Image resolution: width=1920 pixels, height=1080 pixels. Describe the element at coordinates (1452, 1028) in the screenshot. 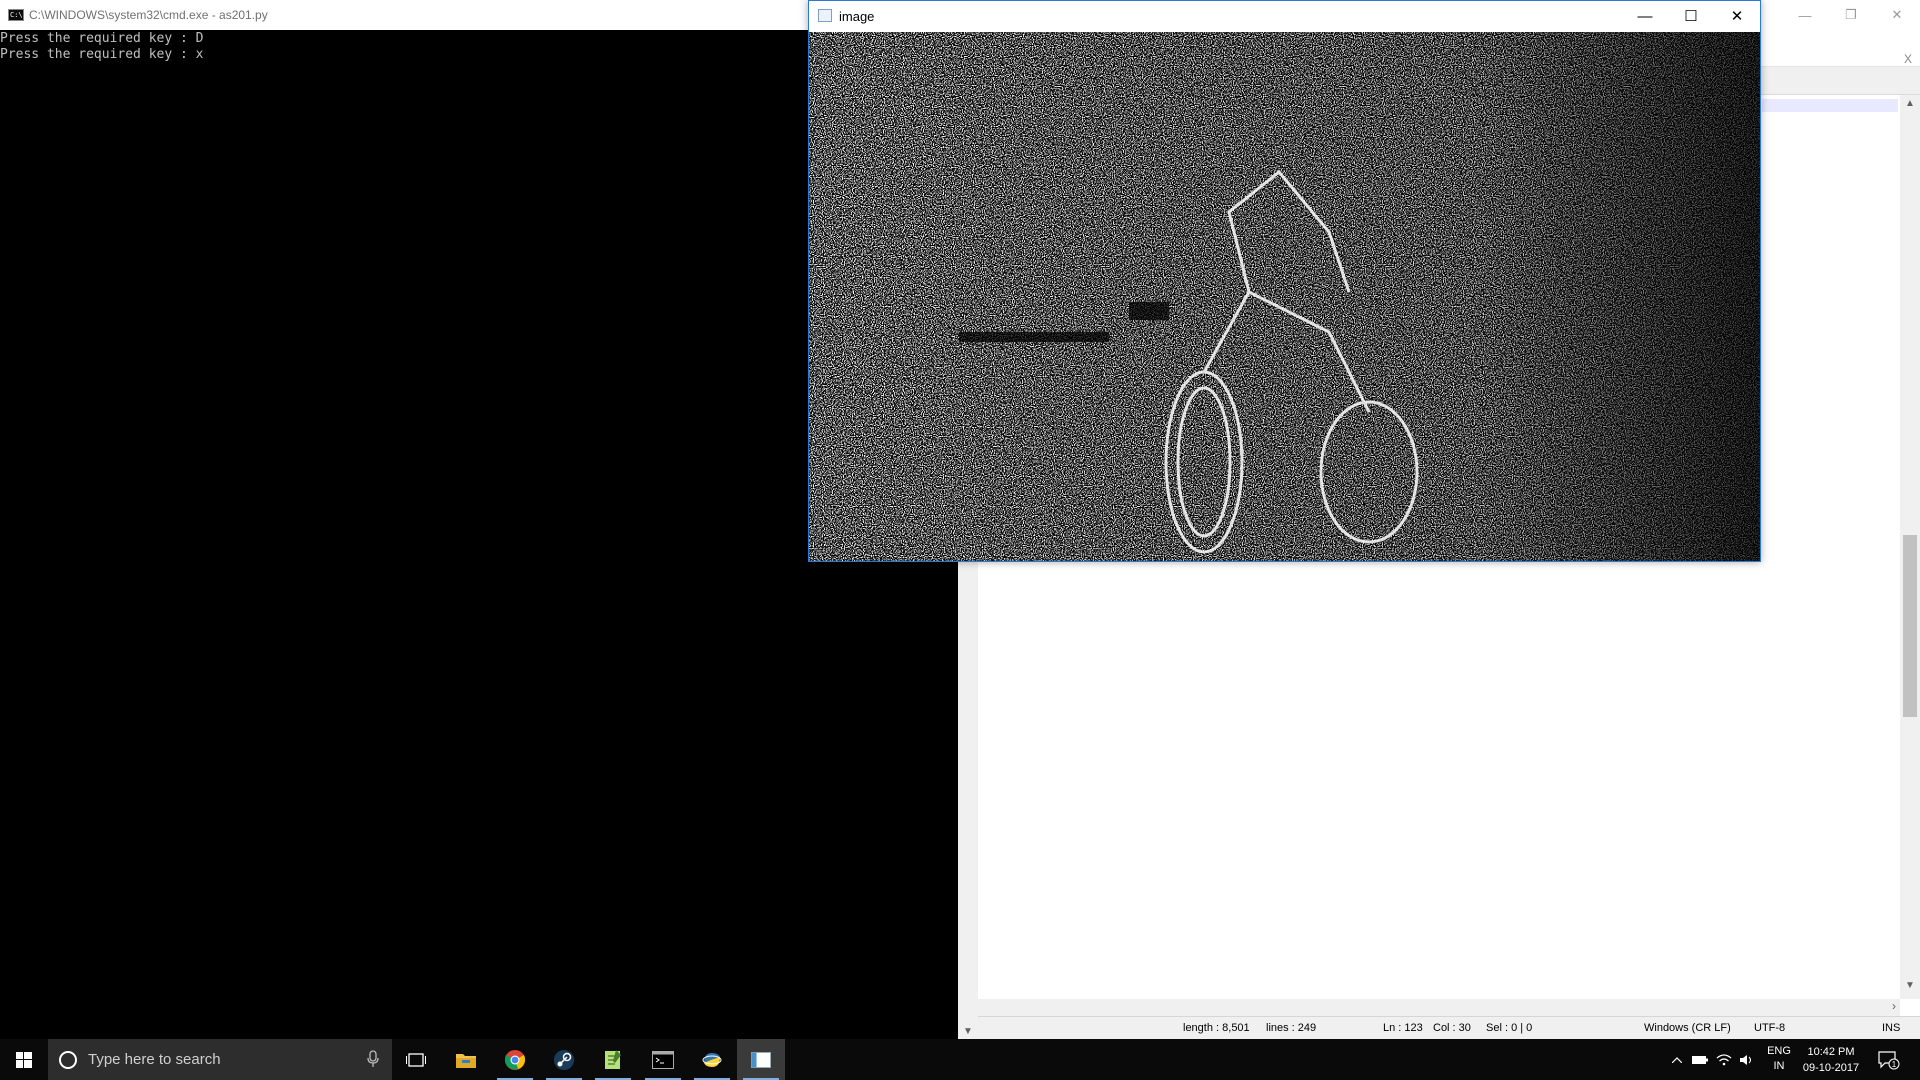

I see `status-col: Col : 30` at that location.